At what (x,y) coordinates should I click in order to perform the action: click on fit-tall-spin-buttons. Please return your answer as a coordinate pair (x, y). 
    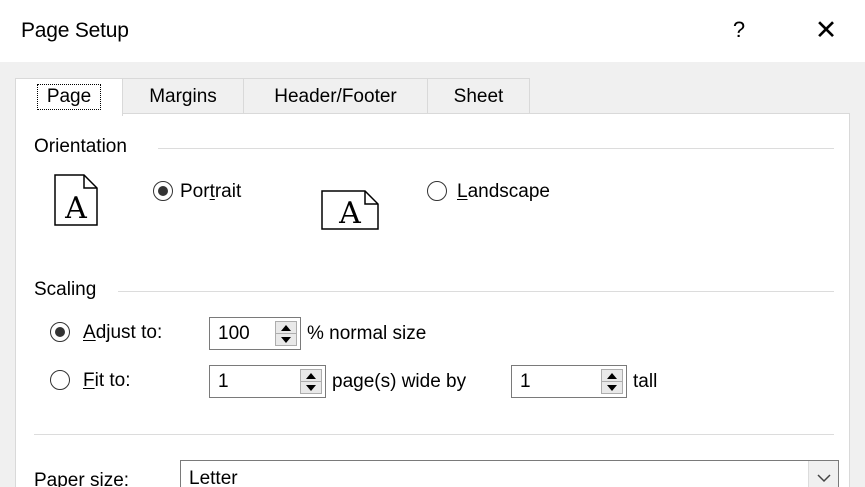
    Looking at the image, I should click on (612, 381).